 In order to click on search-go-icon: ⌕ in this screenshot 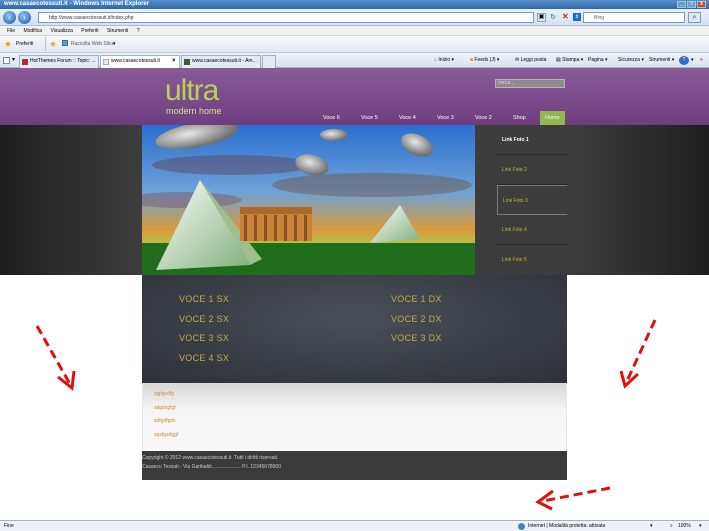, I will do `click(694, 17)`.